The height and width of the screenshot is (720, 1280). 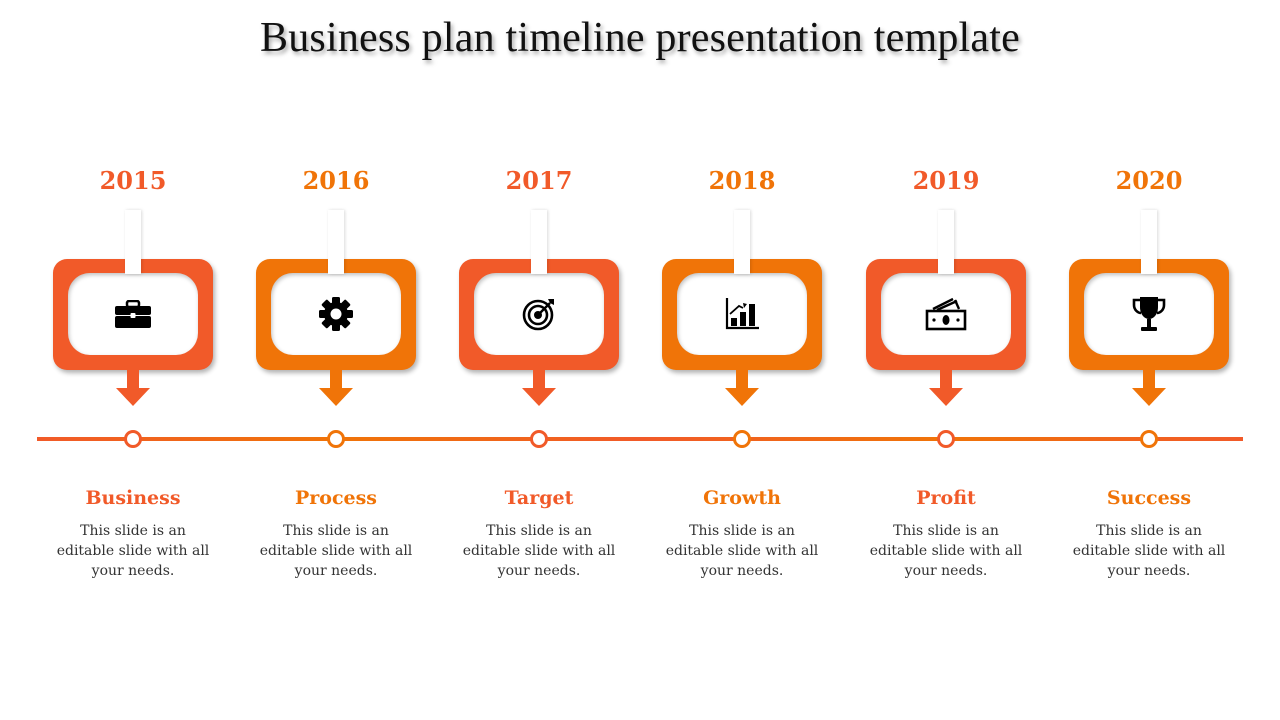 What do you see at coordinates (539, 498) in the screenshot?
I see `milestone-title: Target` at bounding box center [539, 498].